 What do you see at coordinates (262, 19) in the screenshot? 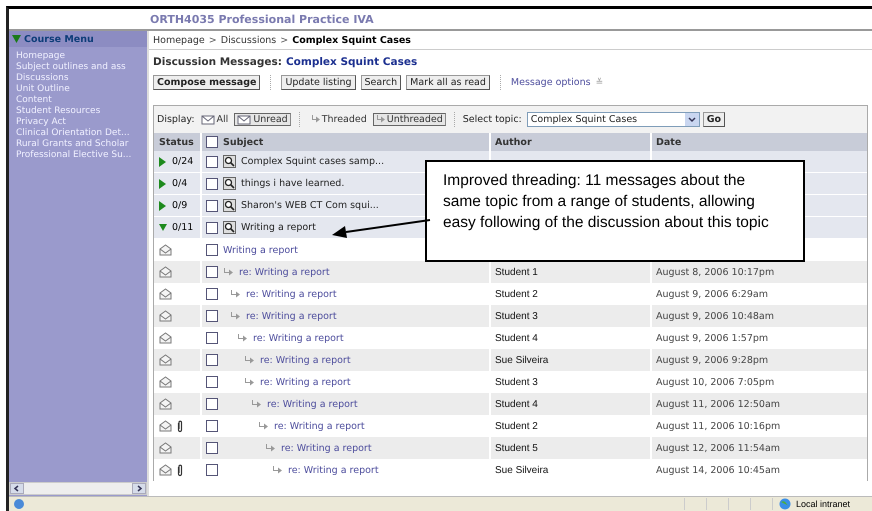
I see `course-title: ORTH4035 Professional Practice IVA` at bounding box center [262, 19].